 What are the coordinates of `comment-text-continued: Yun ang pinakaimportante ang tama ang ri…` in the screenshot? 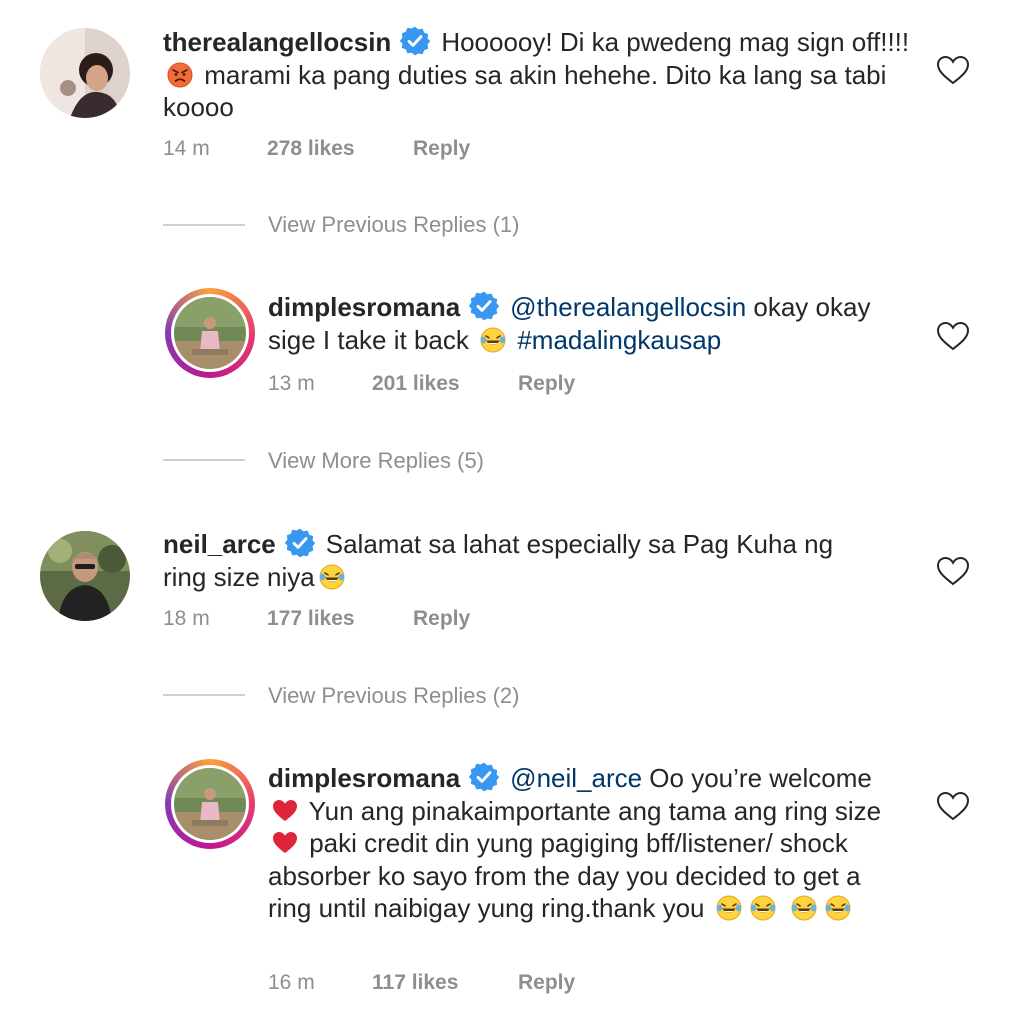 It's located at (592, 810).